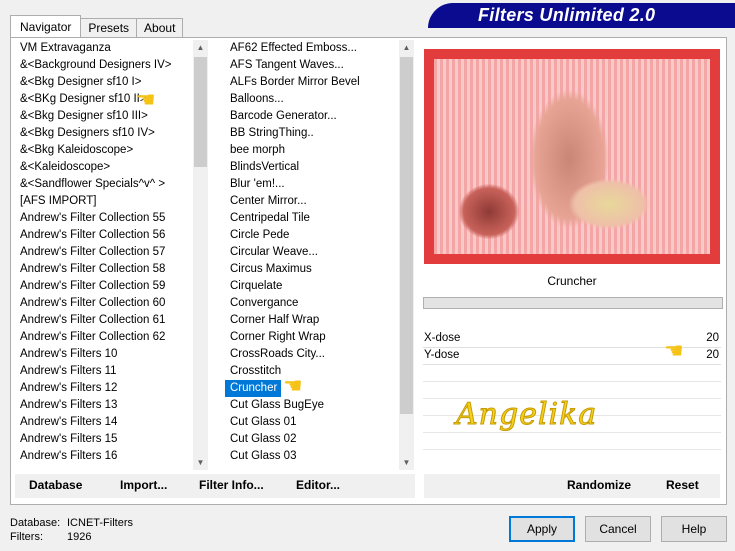 This screenshot has height=551, width=735. What do you see at coordinates (104, 286) in the screenshot?
I see `list-item: Andrew's Filter Collection 59` at bounding box center [104, 286].